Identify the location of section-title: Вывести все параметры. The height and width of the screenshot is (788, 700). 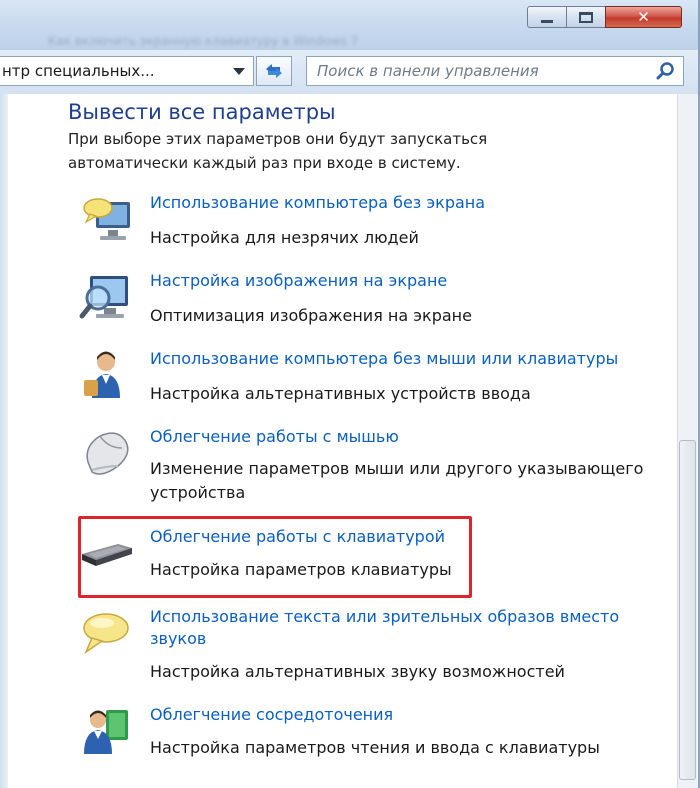
(202, 112).